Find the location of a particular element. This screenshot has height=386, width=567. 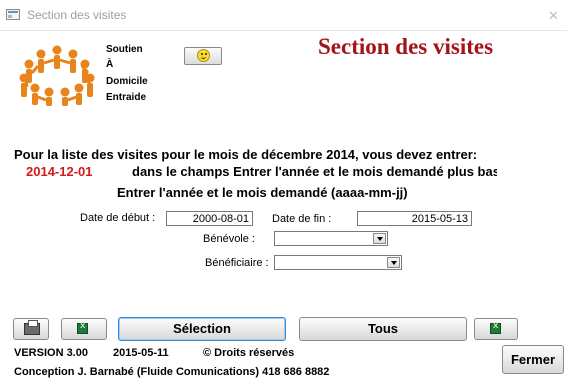

smiley-button is located at coordinates (203, 56).